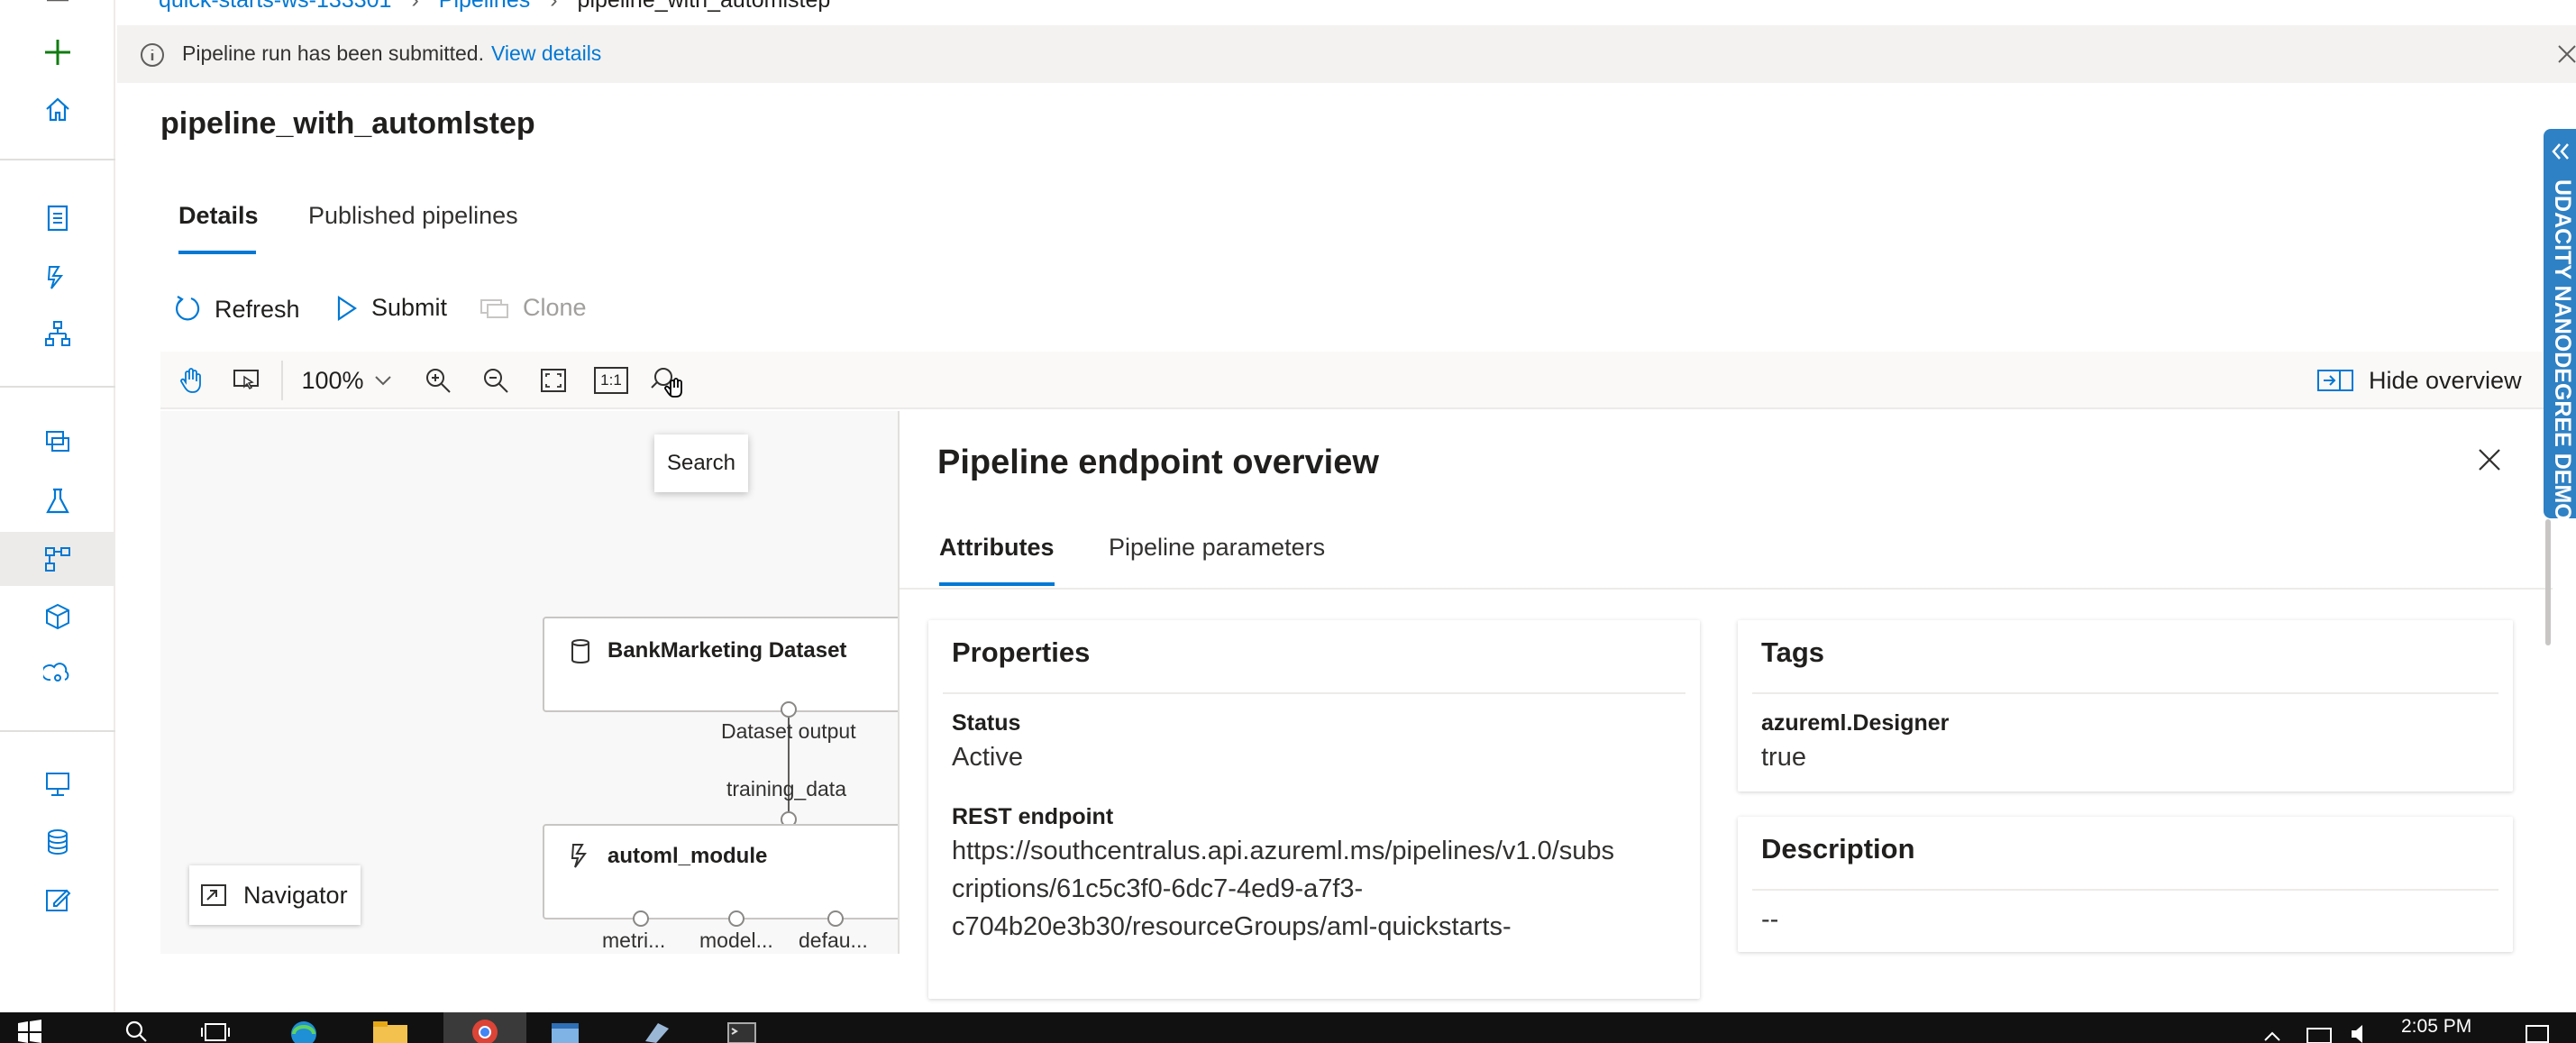  What do you see at coordinates (997, 548) in the screenshot?
I see `tab-attributes: Attributes` at bounding box center [997, 548].